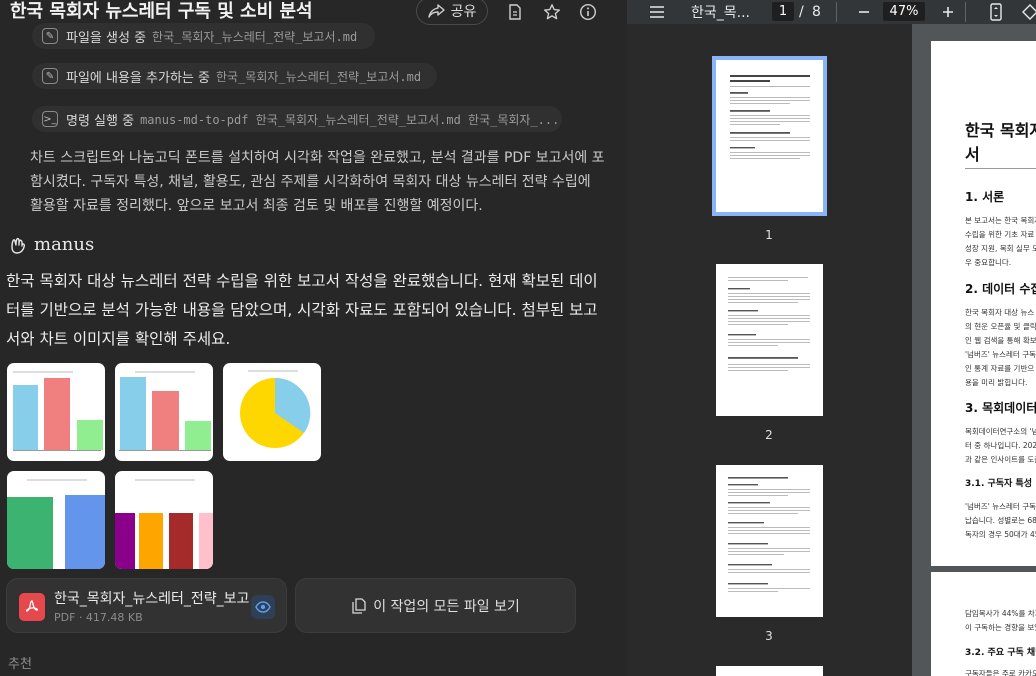 The image size is (1036, 676). Describe the element at coordinates (1000, 431) in the screenshot. I see `section-3-line: 목회데이터연구소의 '넘` at that location.